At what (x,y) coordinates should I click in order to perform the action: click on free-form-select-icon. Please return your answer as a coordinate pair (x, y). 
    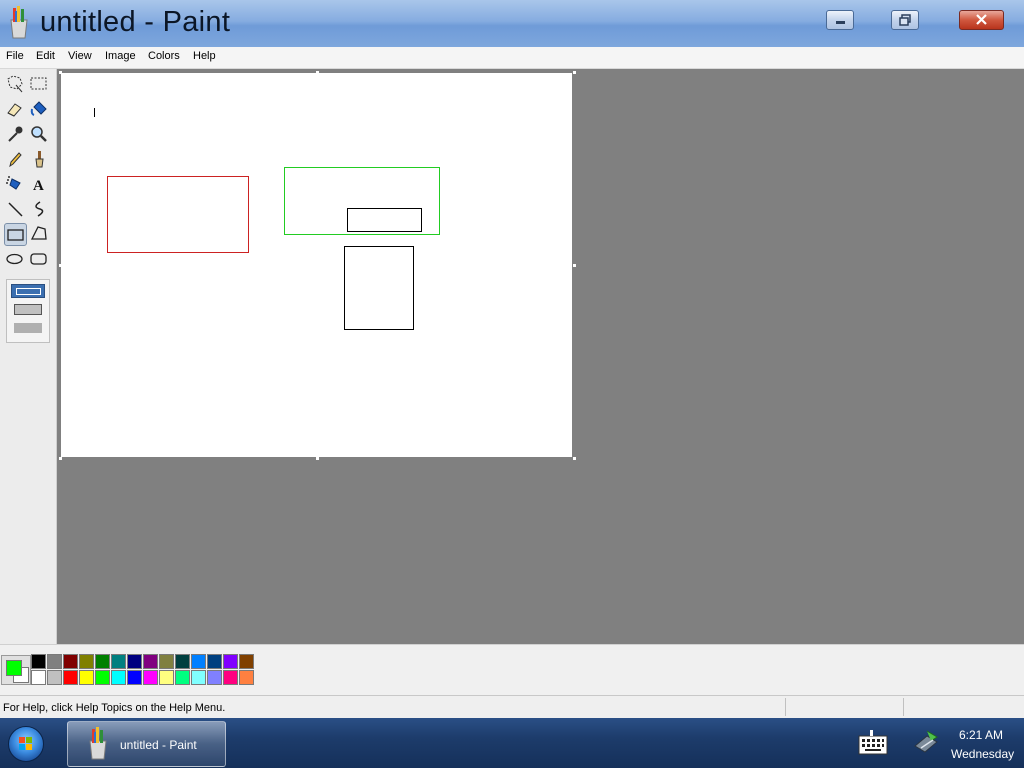
    Looking at the image, I should click on (15, 84).